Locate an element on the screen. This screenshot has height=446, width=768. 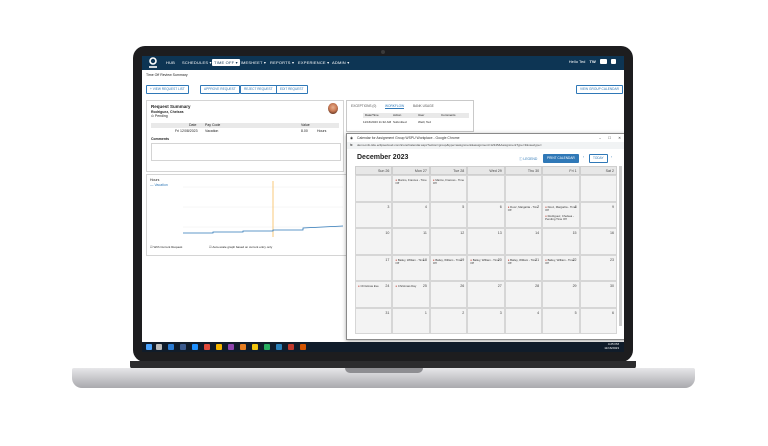
calendar-day-cell: 2 is located at coordinates (448, 320).